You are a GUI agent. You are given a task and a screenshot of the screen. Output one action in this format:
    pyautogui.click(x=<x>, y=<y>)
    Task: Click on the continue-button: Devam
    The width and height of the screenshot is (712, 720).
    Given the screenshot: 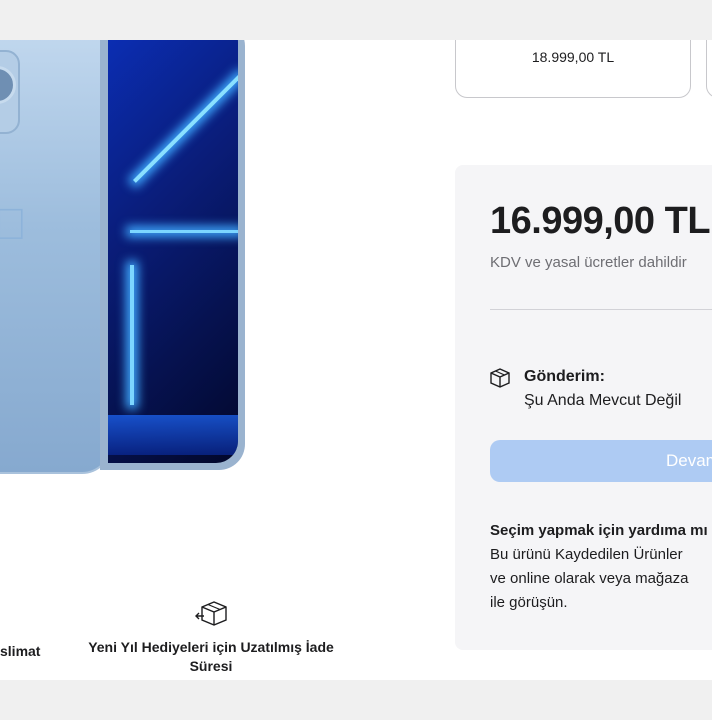 What is the action you would take?
    pyautogui.click(x=601, y=461)
    